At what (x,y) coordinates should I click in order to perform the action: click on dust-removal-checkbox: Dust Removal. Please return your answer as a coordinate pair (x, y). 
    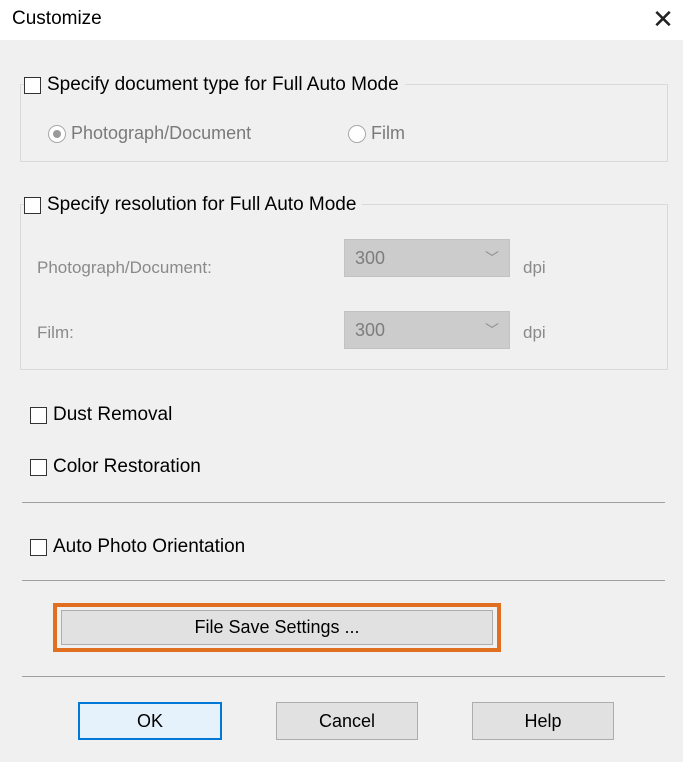
    Looking at the image, I should click on (101, 415).